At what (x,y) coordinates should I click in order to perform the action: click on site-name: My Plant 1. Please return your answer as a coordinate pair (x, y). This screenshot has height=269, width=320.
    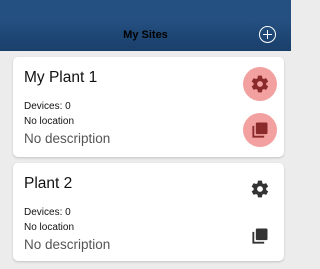
    Looking at the image, I should click on (61, 77).